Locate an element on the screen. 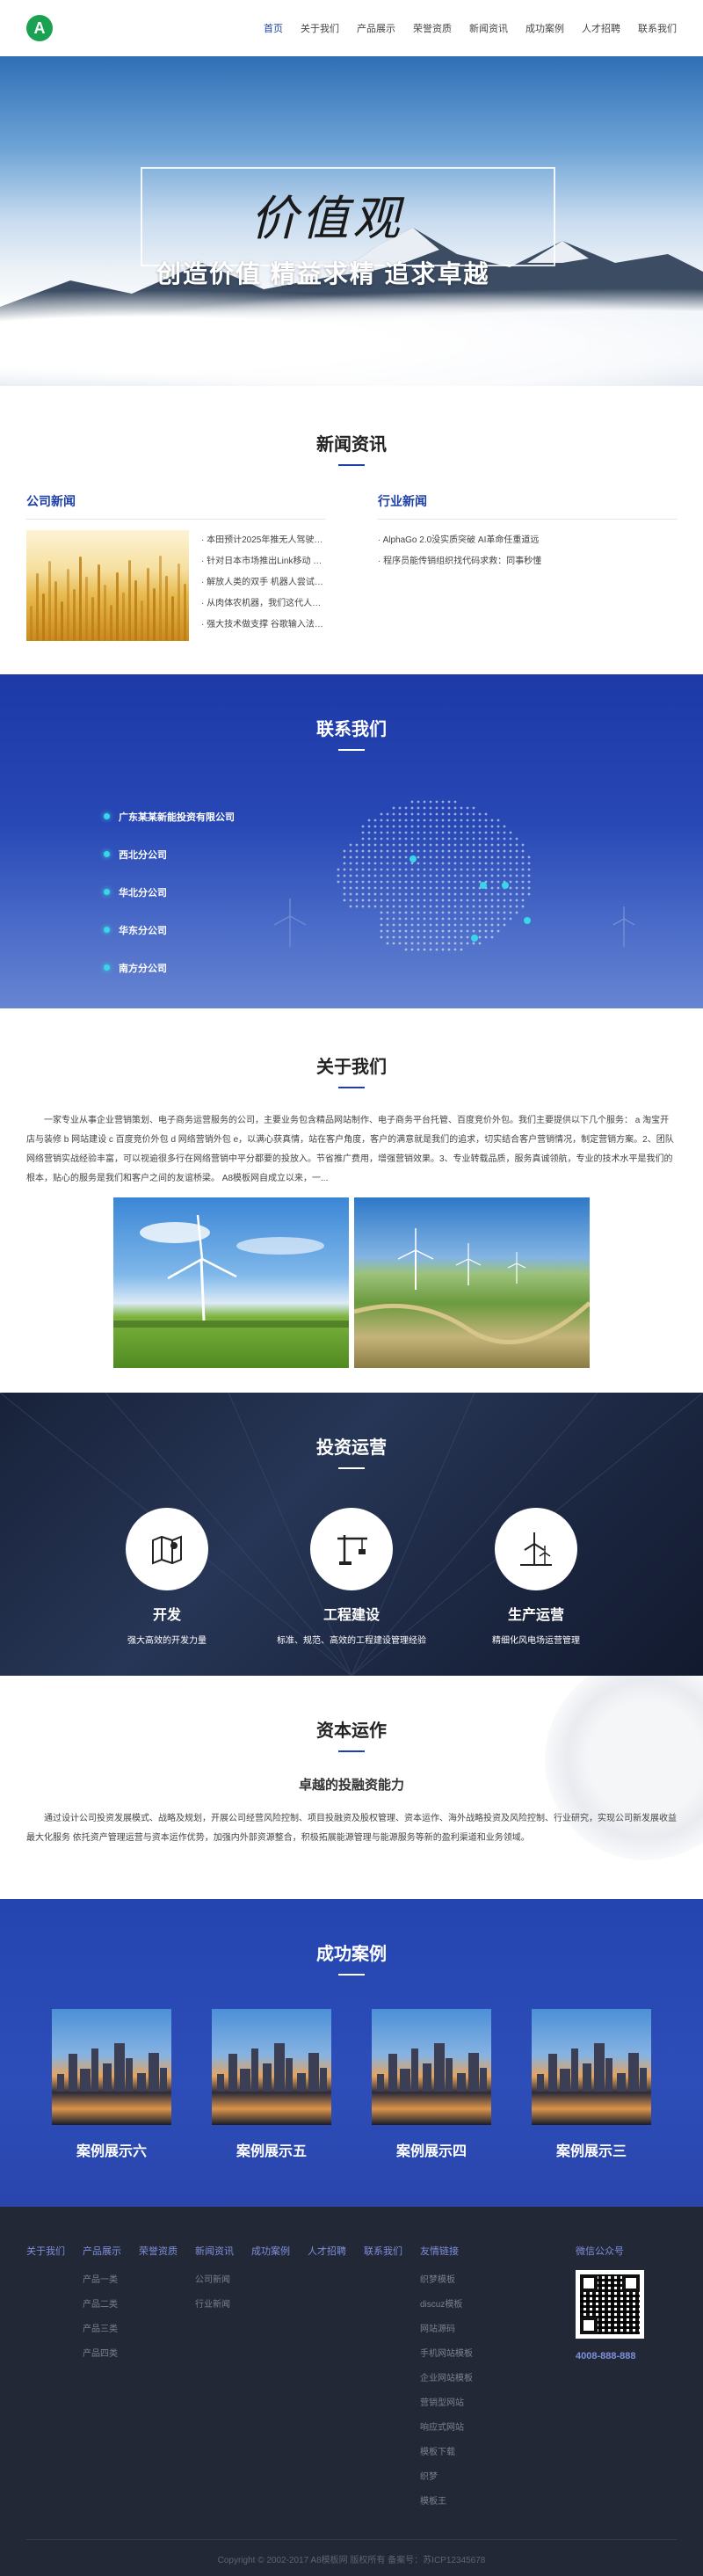  wechat-title: 微信公众号 is located at coordinates (600, 2251).